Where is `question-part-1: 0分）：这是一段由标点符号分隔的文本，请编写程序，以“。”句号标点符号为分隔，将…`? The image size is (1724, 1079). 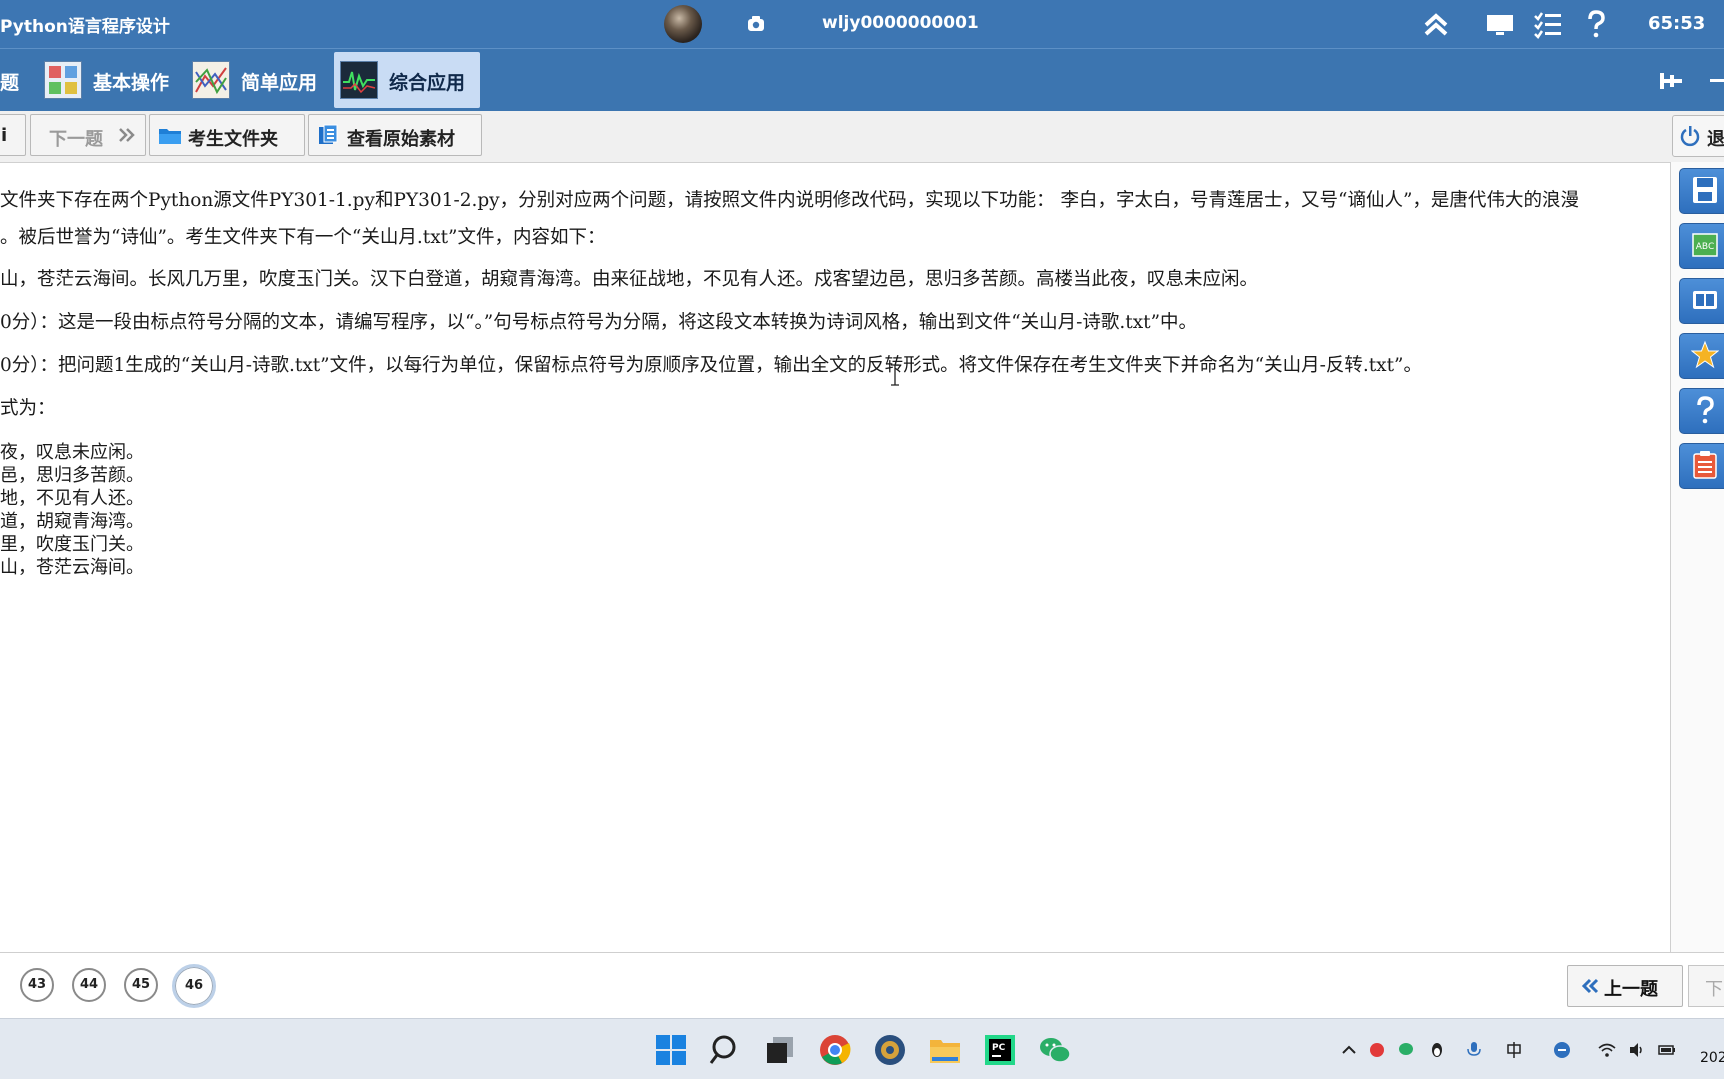
question-part-1: 0分）：这是一段由标点符号分隔的文本，请编写程序，以“。”句号标点符号为分隔，将… is located at coordinates (599, 322).